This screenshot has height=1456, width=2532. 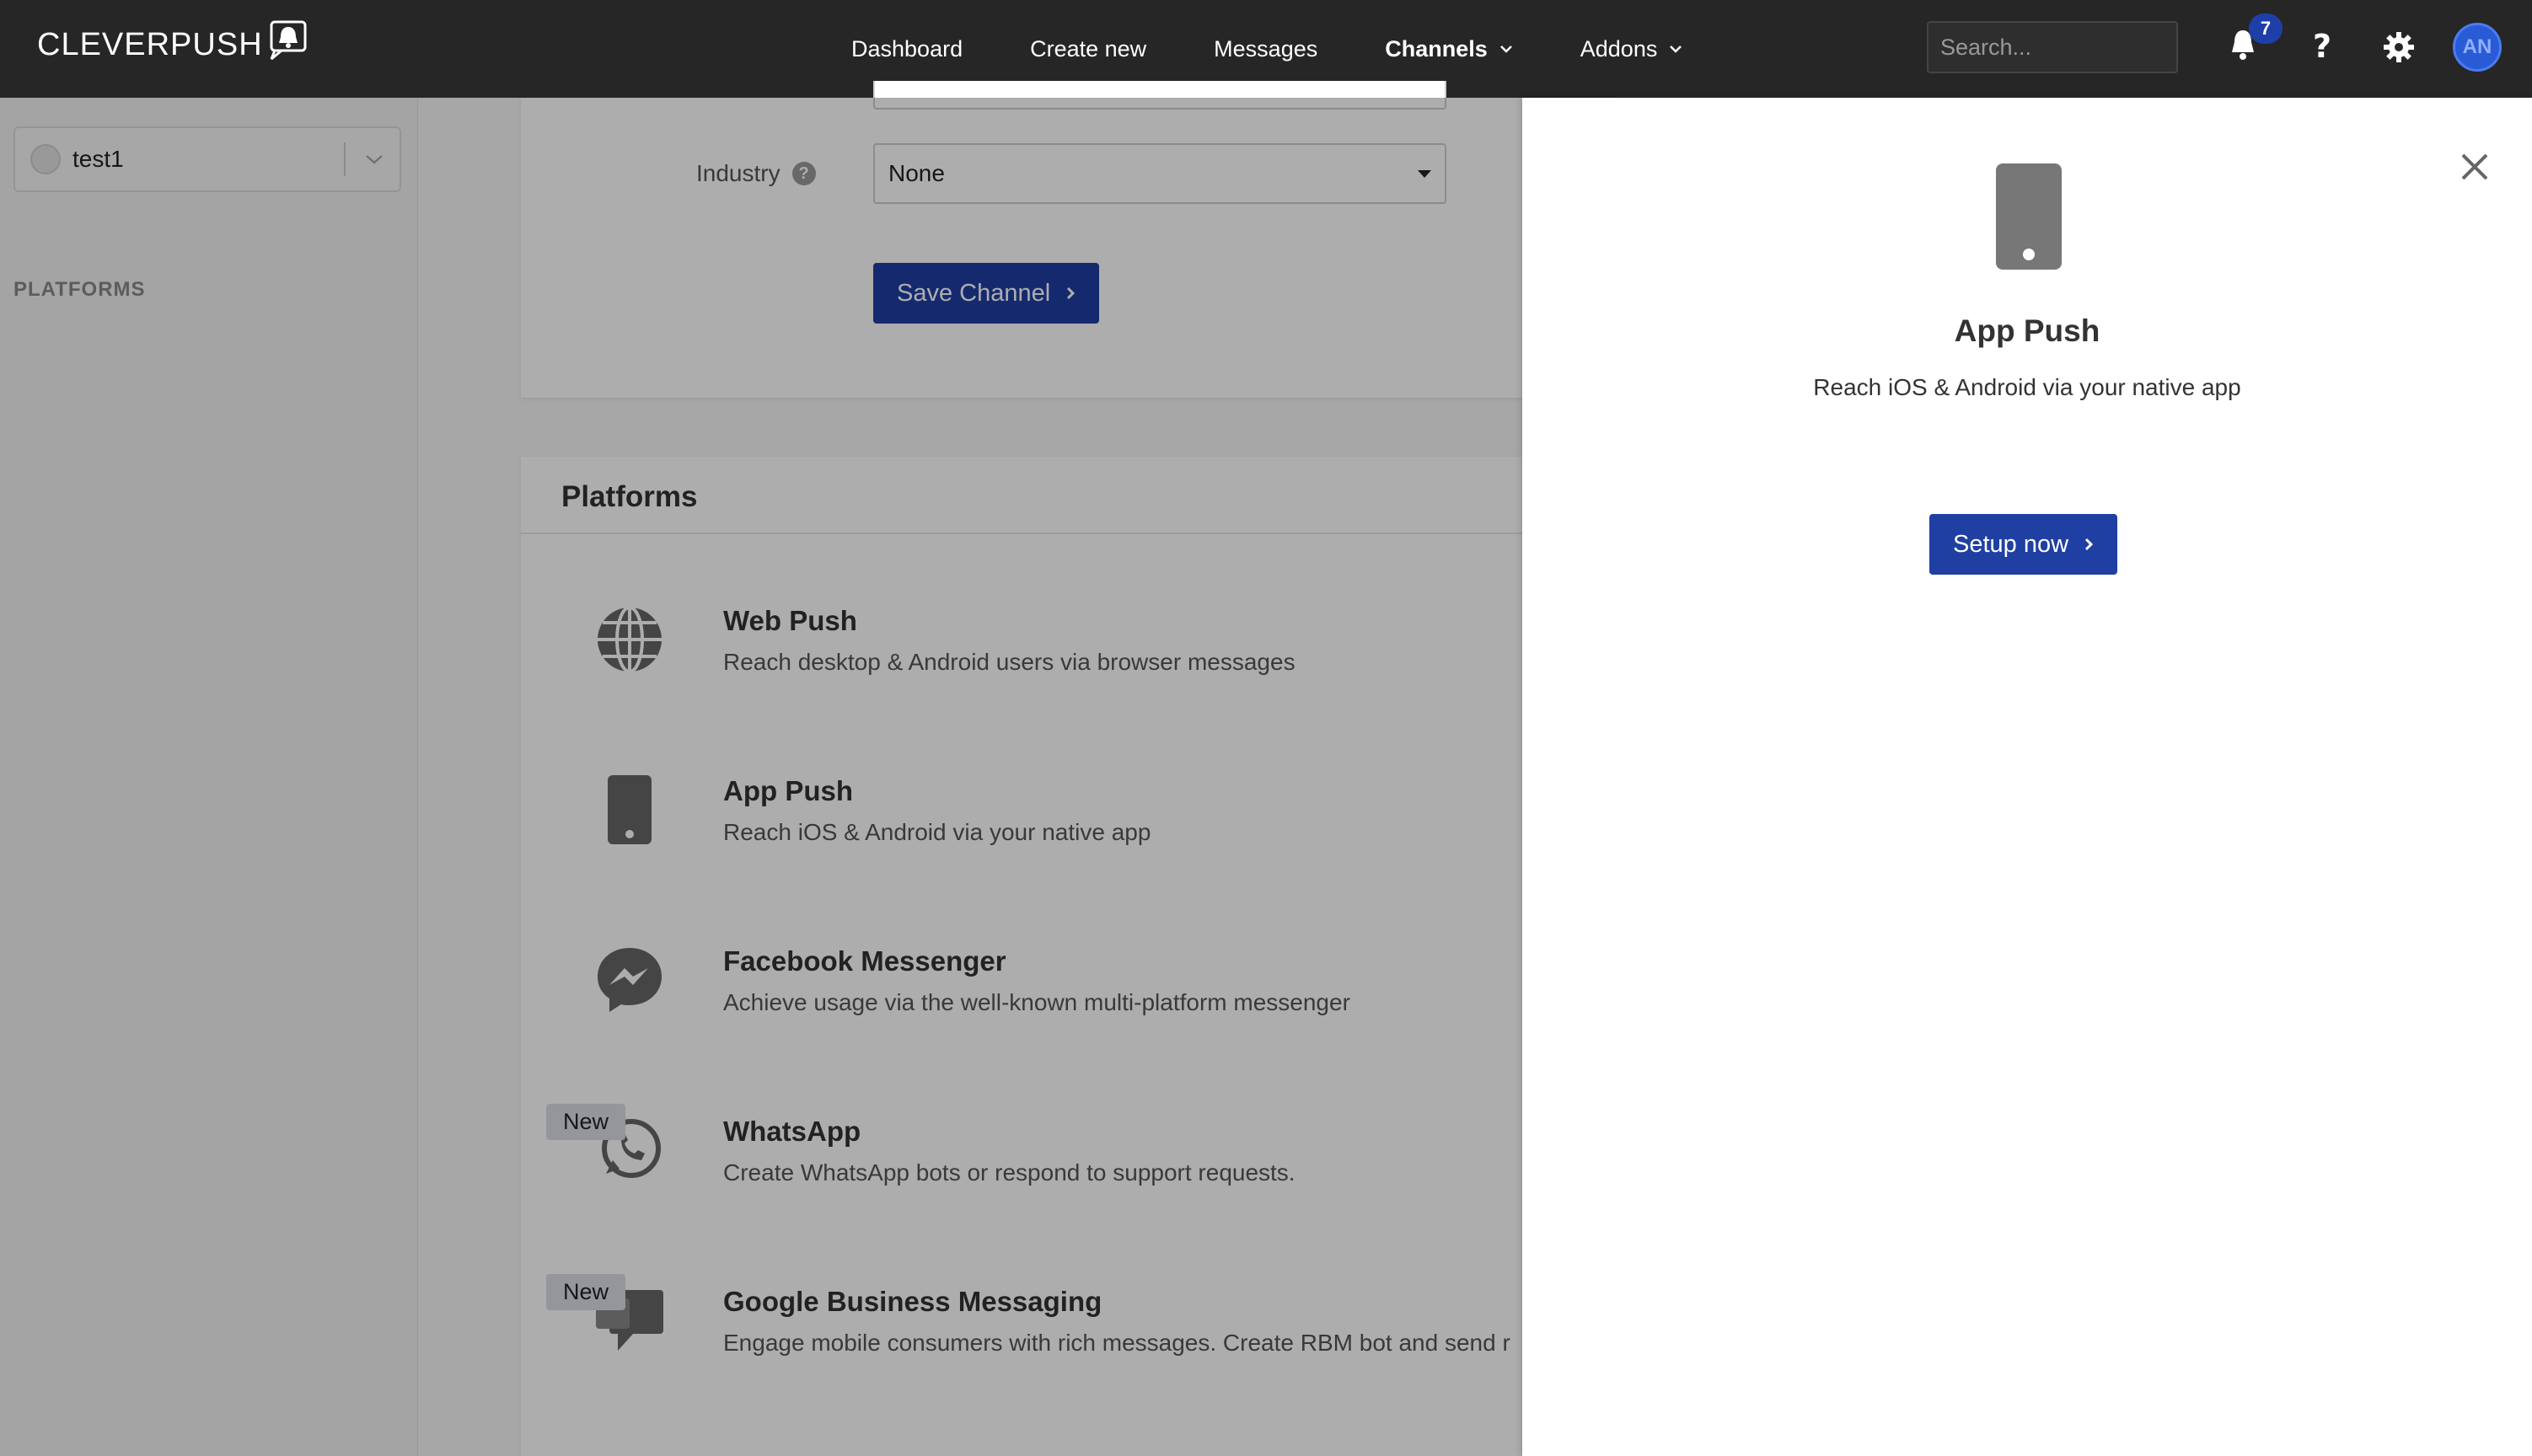 I want to click on nav-messages: Messages, so click(x=1265, y=49).